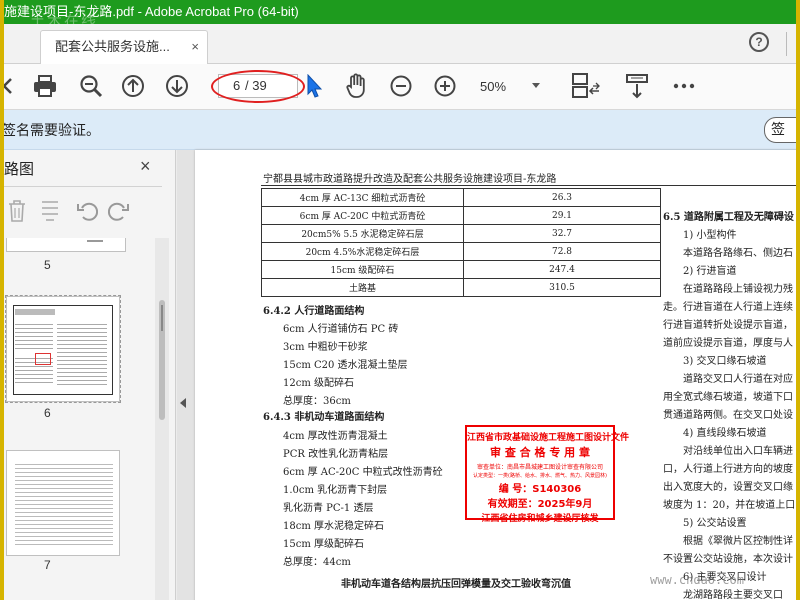  I want to click on thumbnail-number-5: 5, so click(47, 265).